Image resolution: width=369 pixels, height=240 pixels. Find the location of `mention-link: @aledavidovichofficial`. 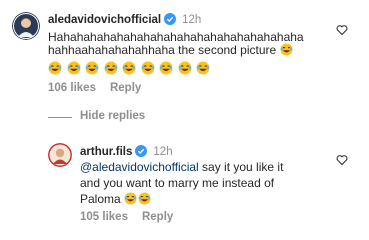

mention-link: @aledavidovichofficial is located at coordinates (139, 167).